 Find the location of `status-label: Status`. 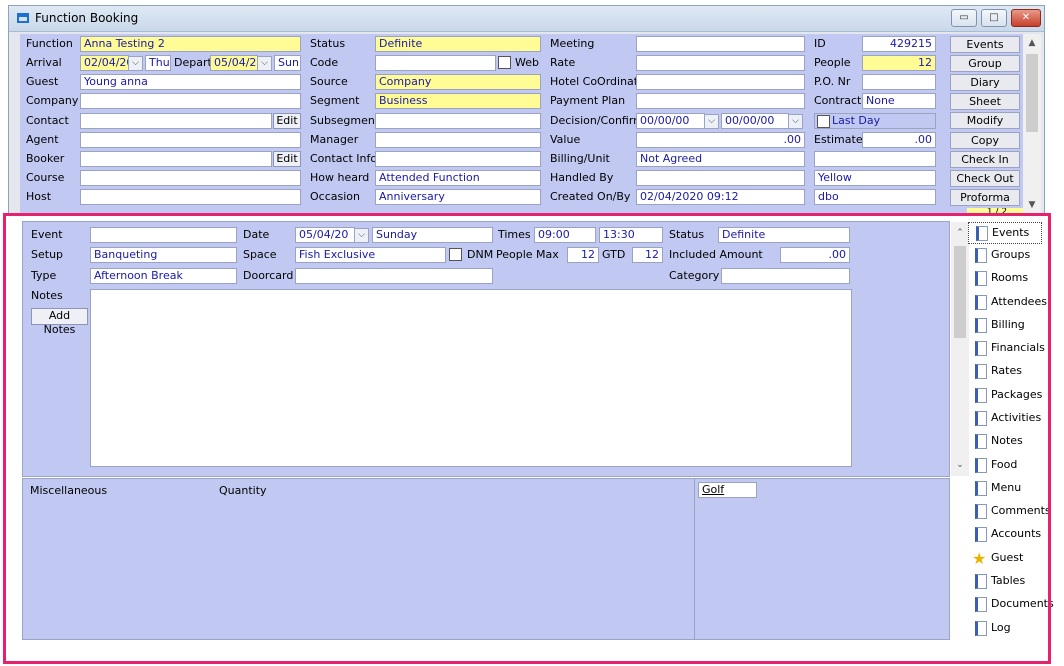

status-label: Status is located at coordinates (328, 43).